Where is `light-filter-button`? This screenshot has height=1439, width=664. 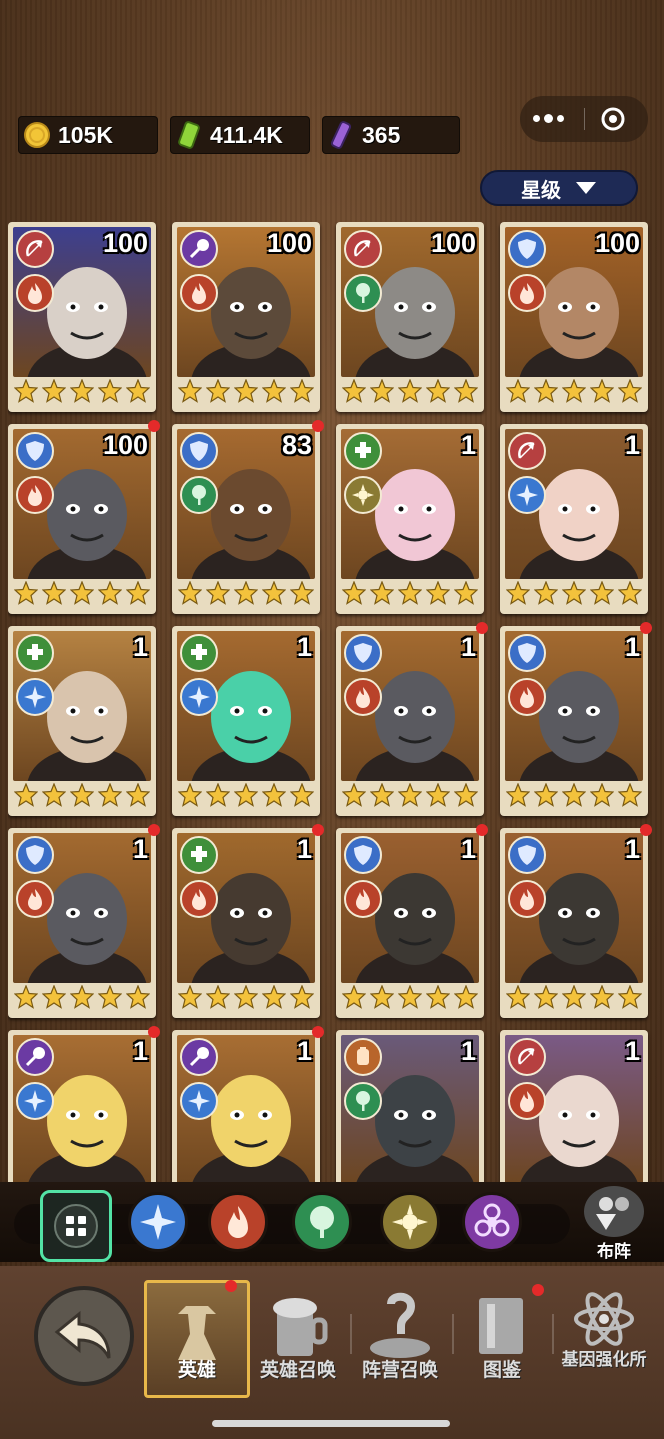
light-filter-button is located at coordinates (410, 1222).